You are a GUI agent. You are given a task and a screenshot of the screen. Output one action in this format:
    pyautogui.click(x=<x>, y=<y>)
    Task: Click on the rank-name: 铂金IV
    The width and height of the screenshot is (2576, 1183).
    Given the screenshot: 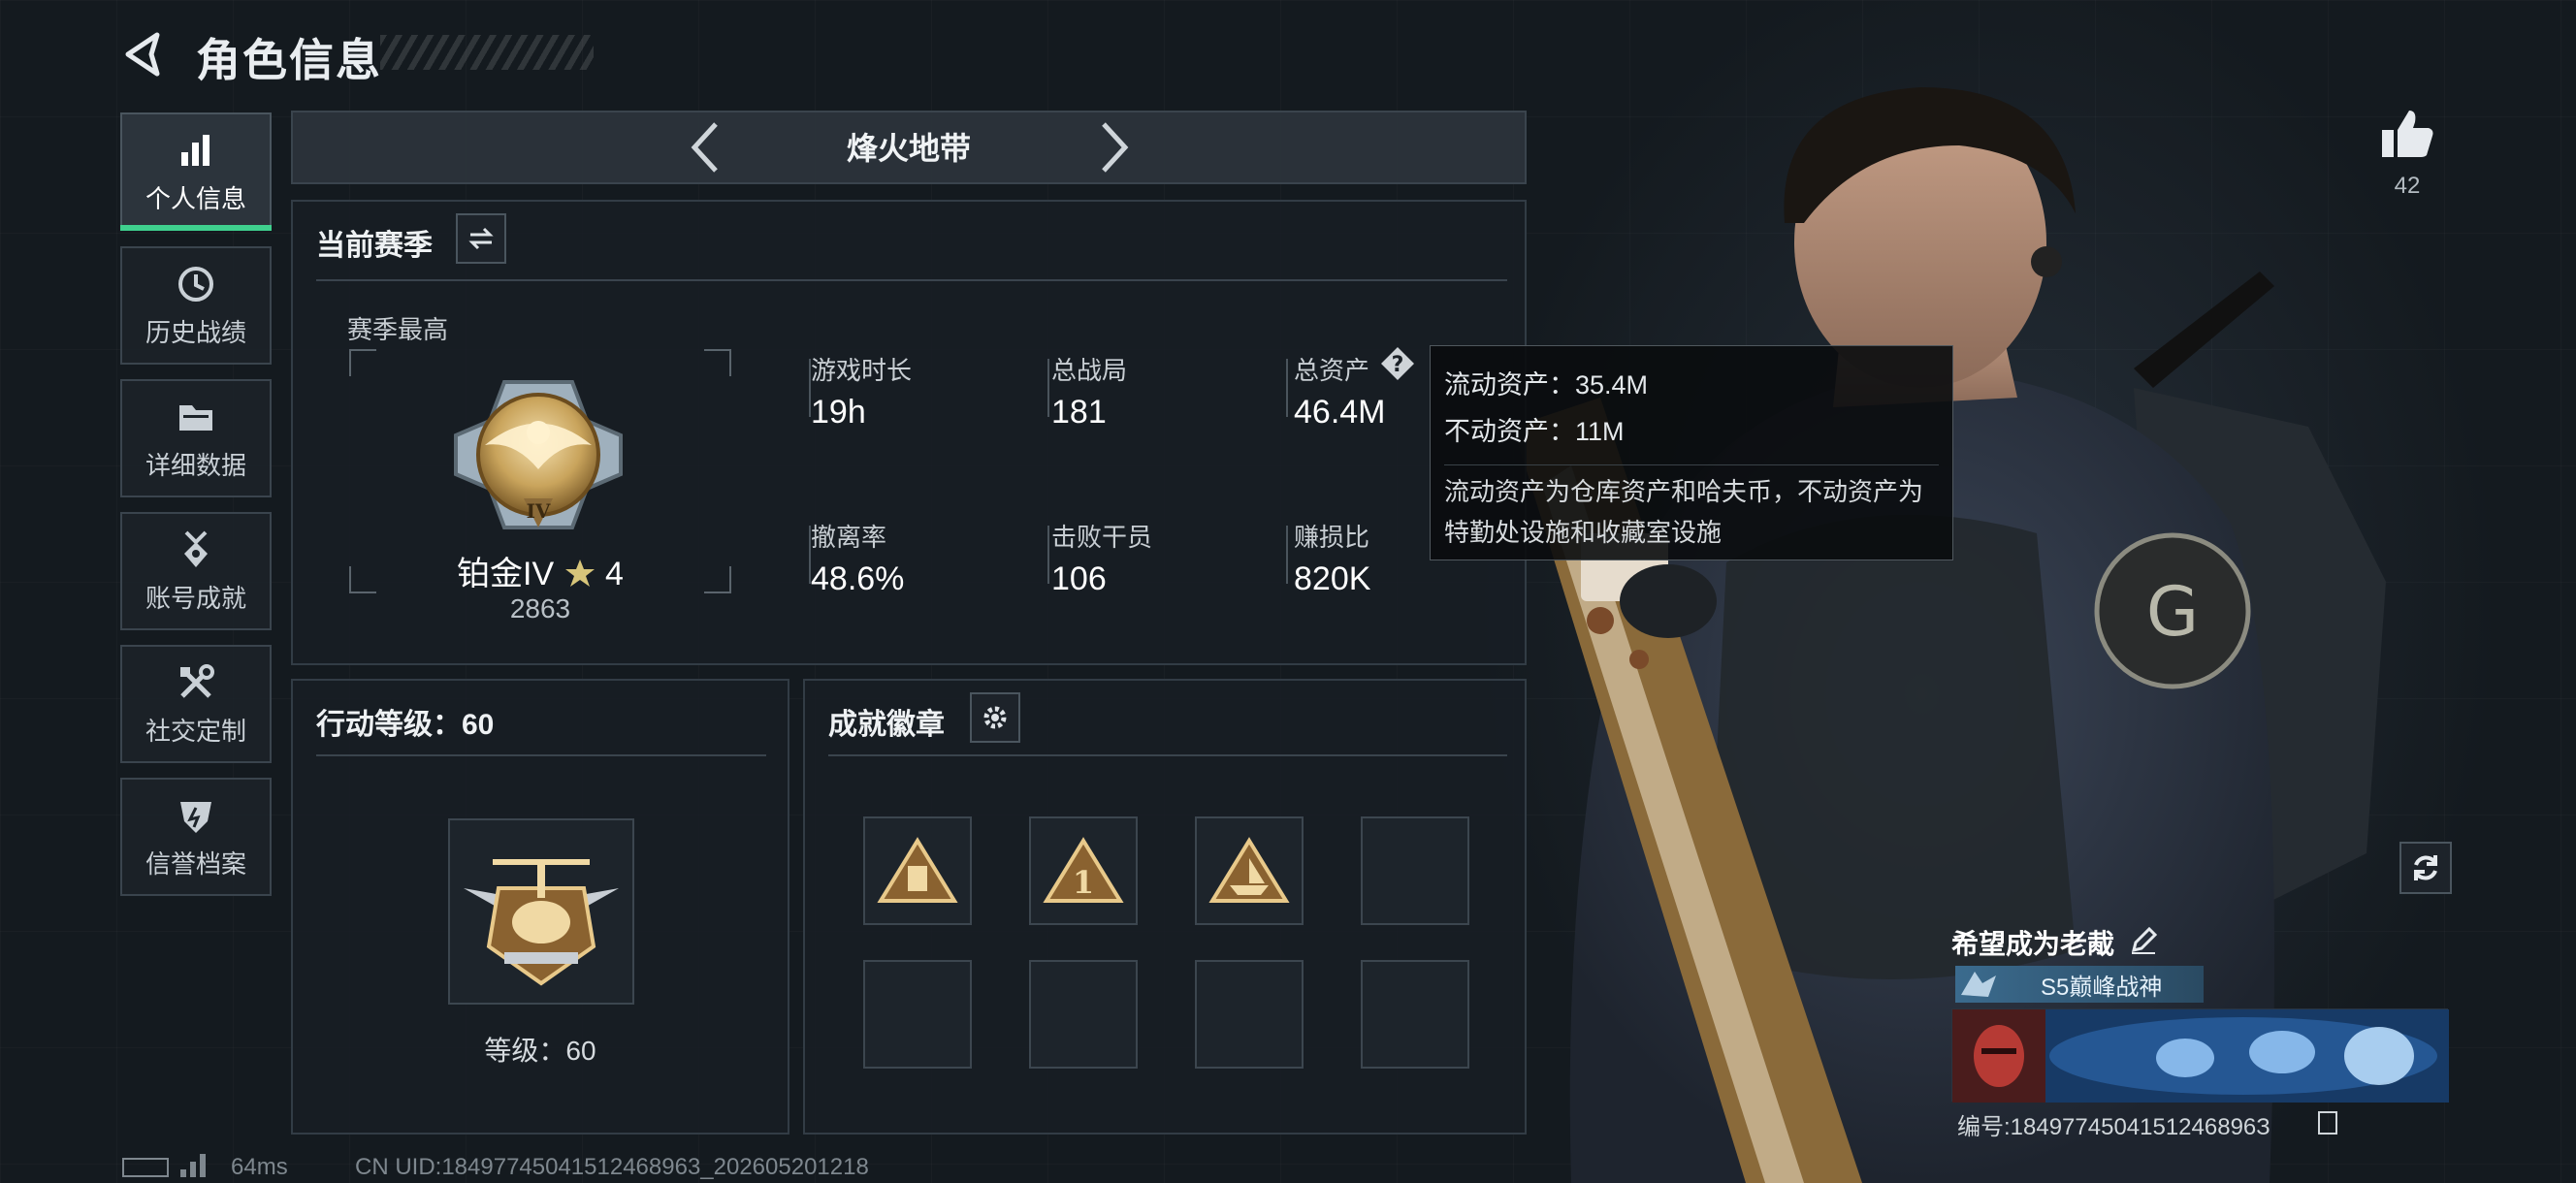 What is the action you would take?
    pyautogui.click(x=506, y=574)
    